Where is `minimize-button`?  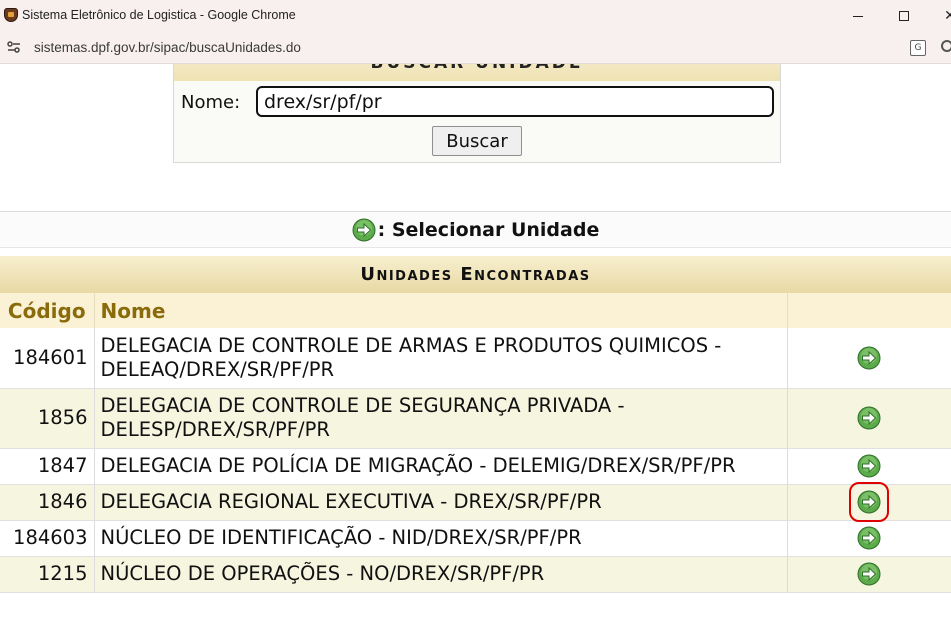 minimize-button is located at coordinates (858, 16).